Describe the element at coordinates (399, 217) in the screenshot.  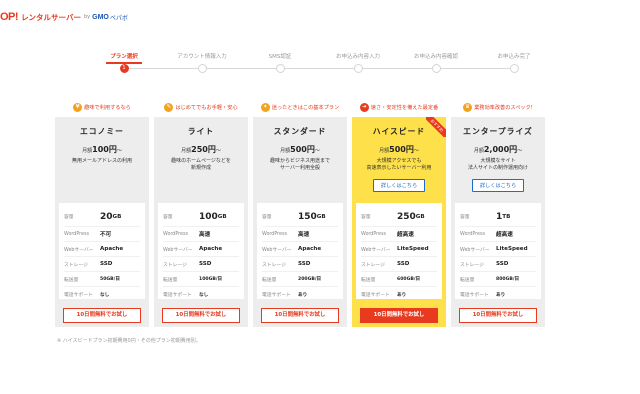
I see `spec-capacity: 容量 250 GB` at that location.